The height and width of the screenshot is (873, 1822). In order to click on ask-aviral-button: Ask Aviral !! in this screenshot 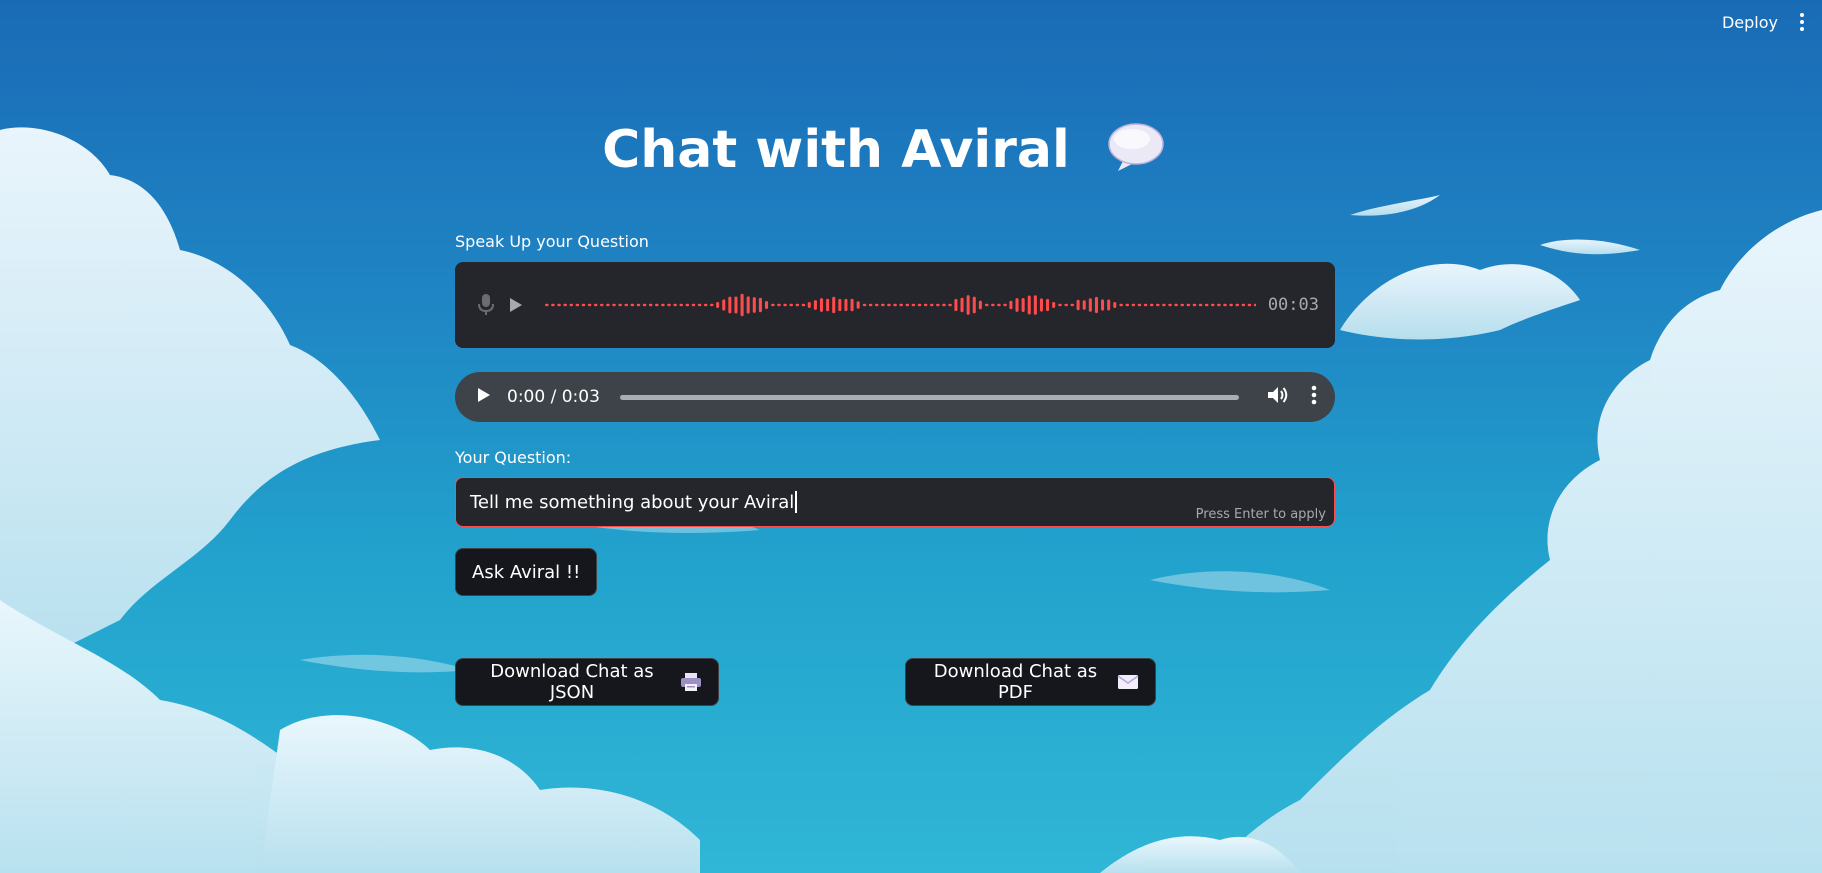, I will do `click(526, 572)`.